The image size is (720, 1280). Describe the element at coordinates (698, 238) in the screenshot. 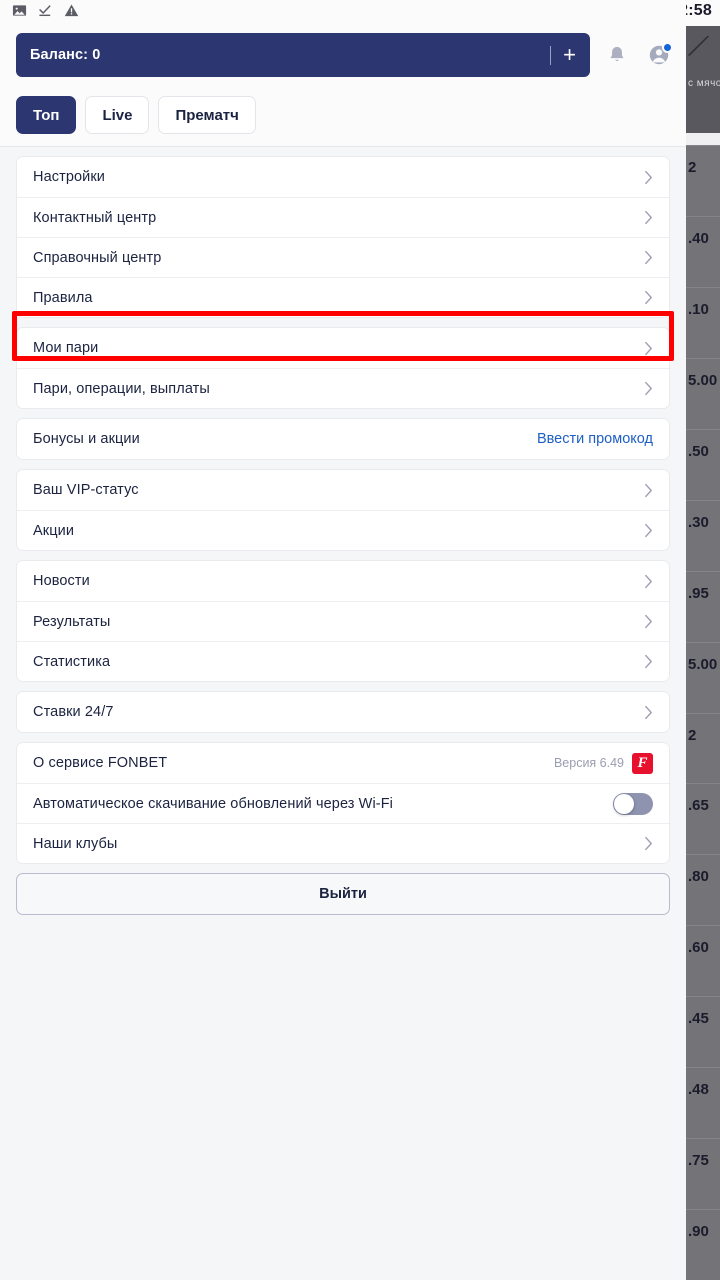

I see `background-odd-value: .40` at that location.